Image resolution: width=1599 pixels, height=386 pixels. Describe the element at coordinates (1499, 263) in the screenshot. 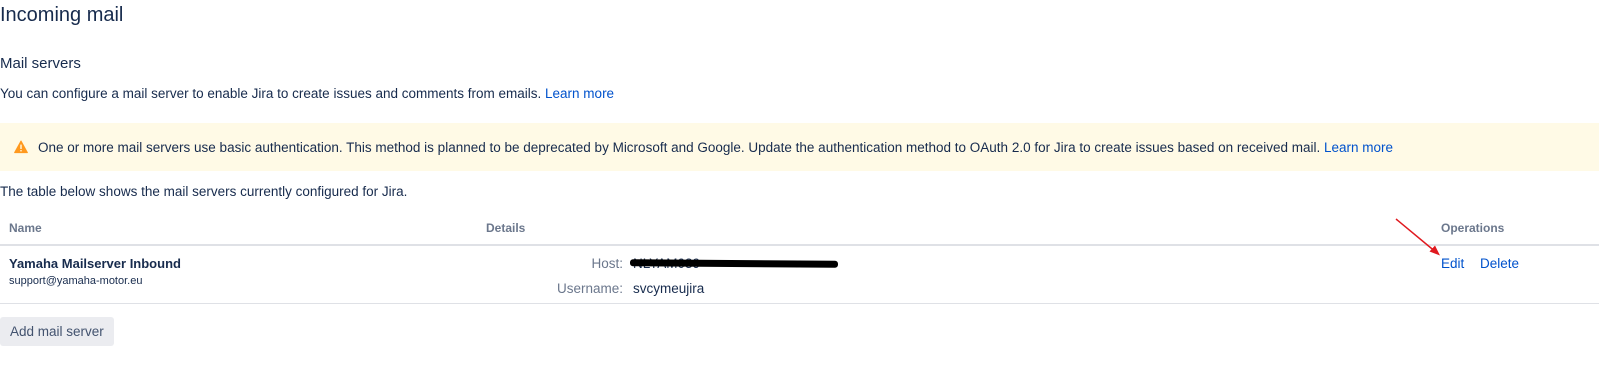

I see `delete-link: Delete` at that location.